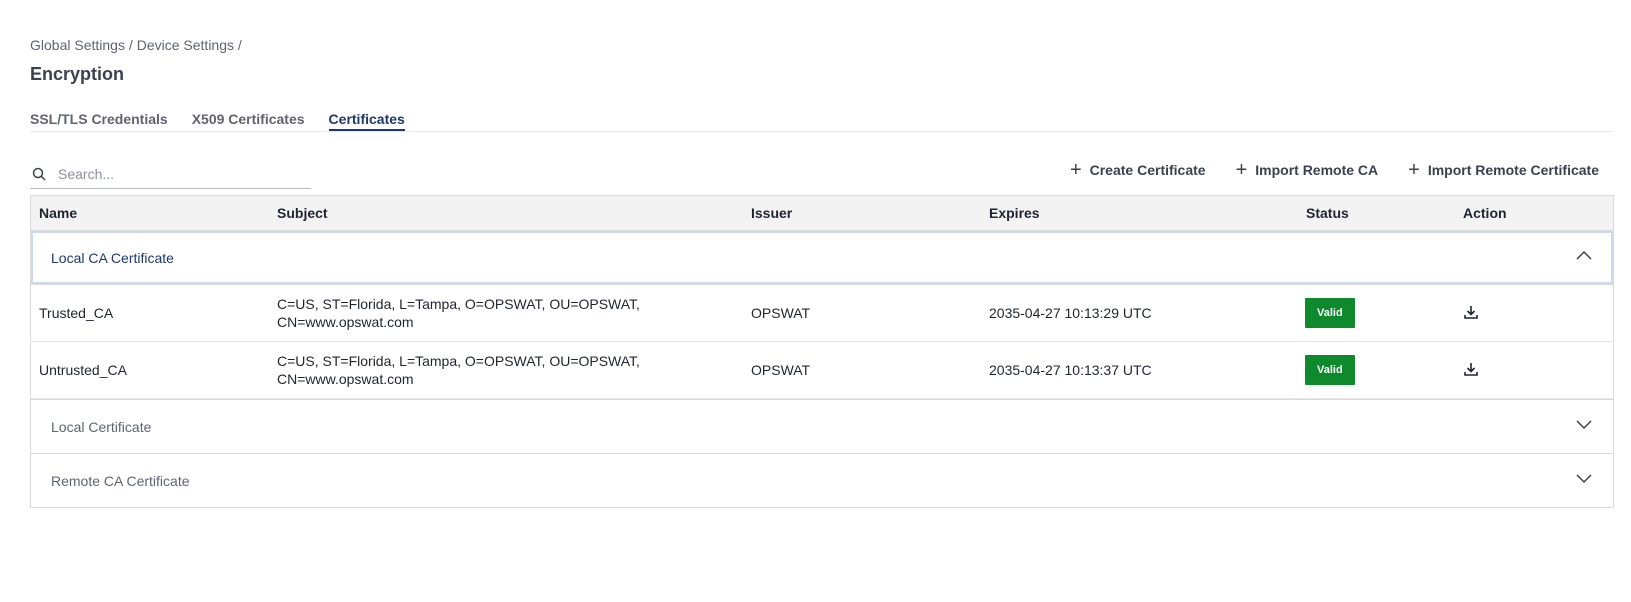 The width and height of the screenshot is (1631, 602). I want to click on tab-certificates: Certificates, so click(366, 119).